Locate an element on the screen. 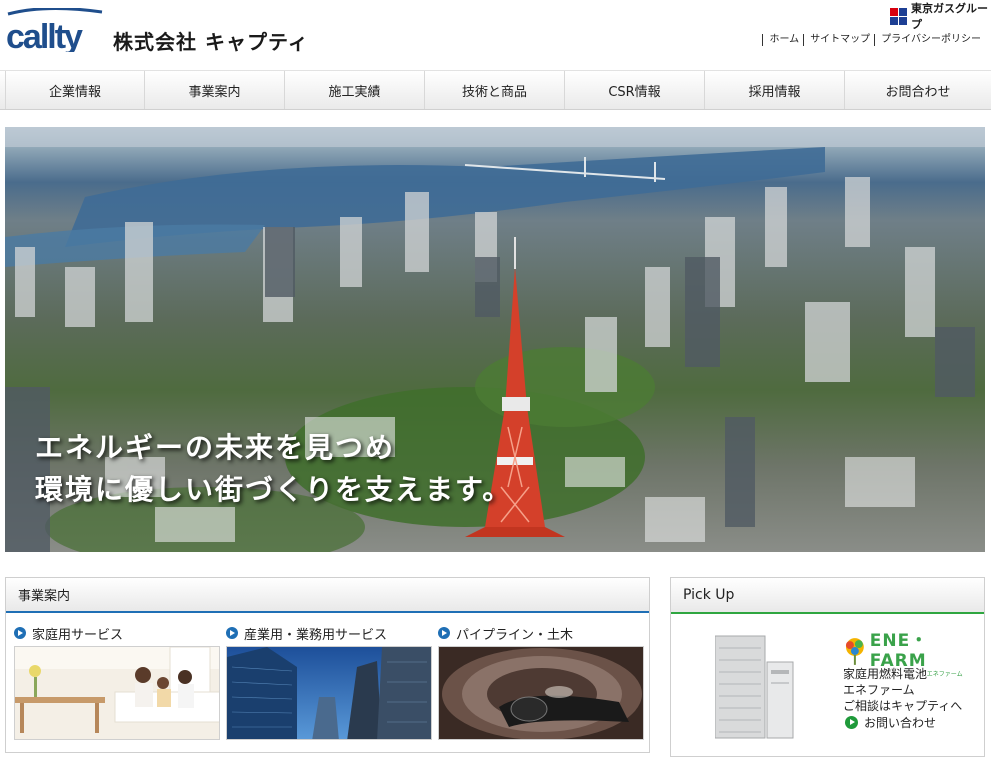 The width and height of the screenshot is (991, 761). pipeline-image is located at coordinates (541, 693).